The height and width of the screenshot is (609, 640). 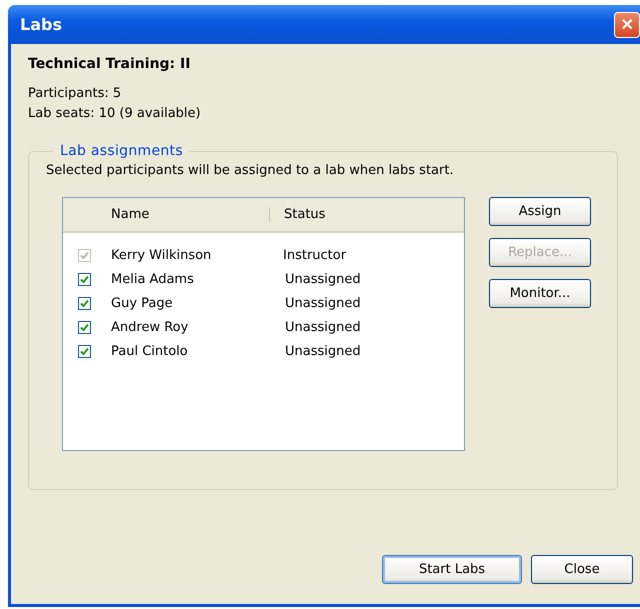 What do you see at coordinates (345, 214) in the screenshot?
I see `column-header: Status` at bounding box center [345, 214].